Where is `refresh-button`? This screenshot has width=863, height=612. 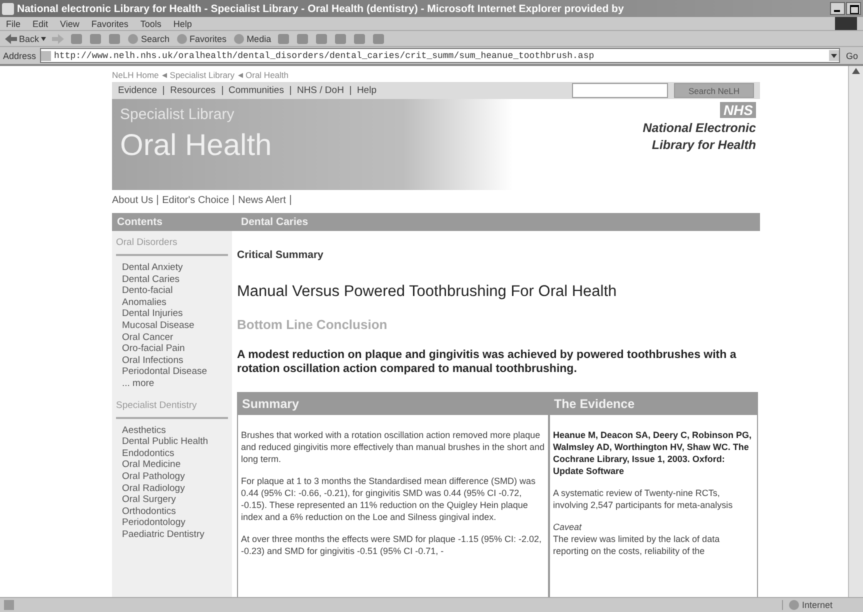
refresh-button is located at coordinates (96, 38).